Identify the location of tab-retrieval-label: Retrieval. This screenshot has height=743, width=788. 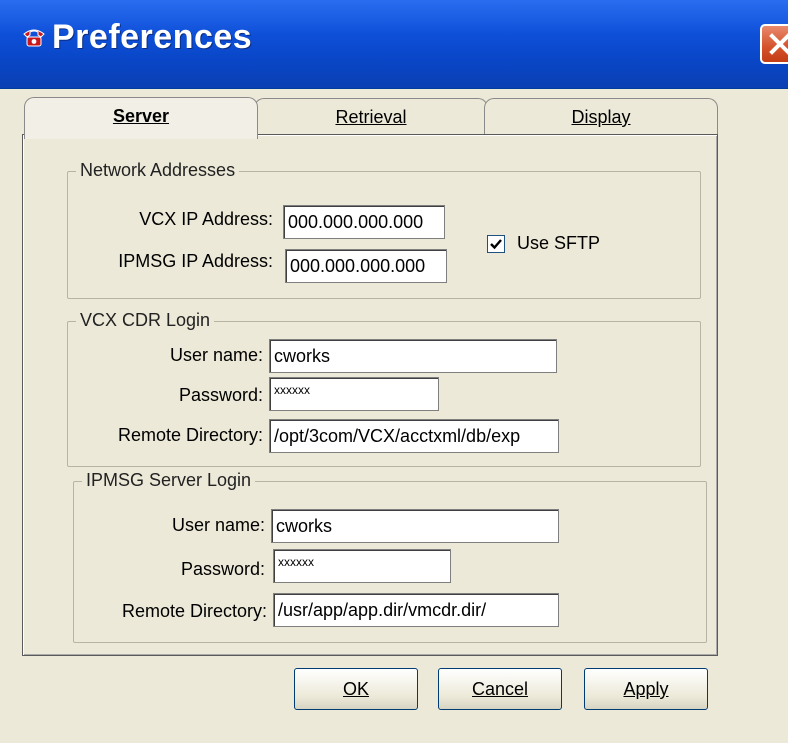
(371, 117).